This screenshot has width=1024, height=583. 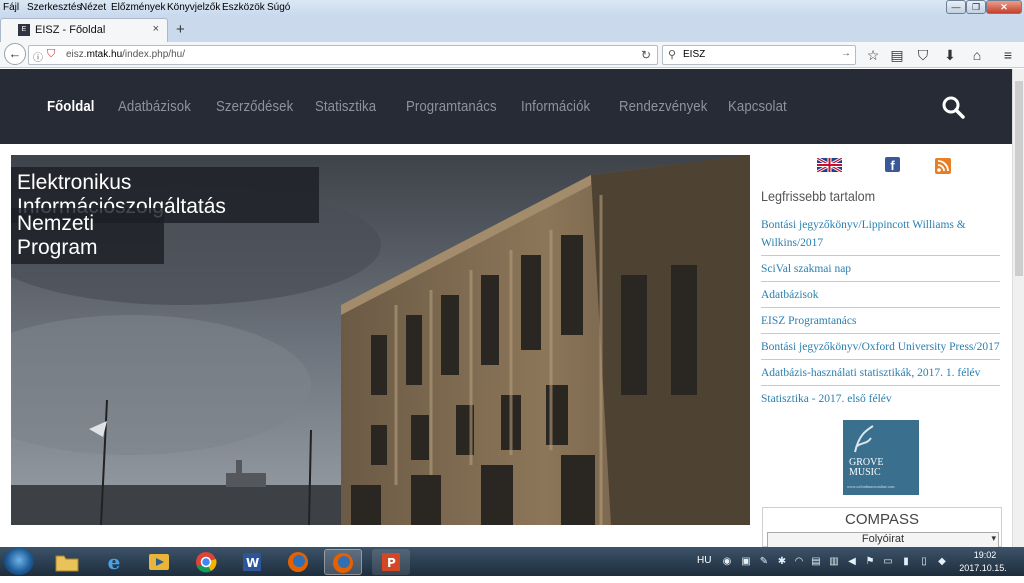 What do you see at coordinates (87, 236) in the screenshot?
I see `hero-title-line-2: Nemzeti Program` at bounding box center [87, 236].